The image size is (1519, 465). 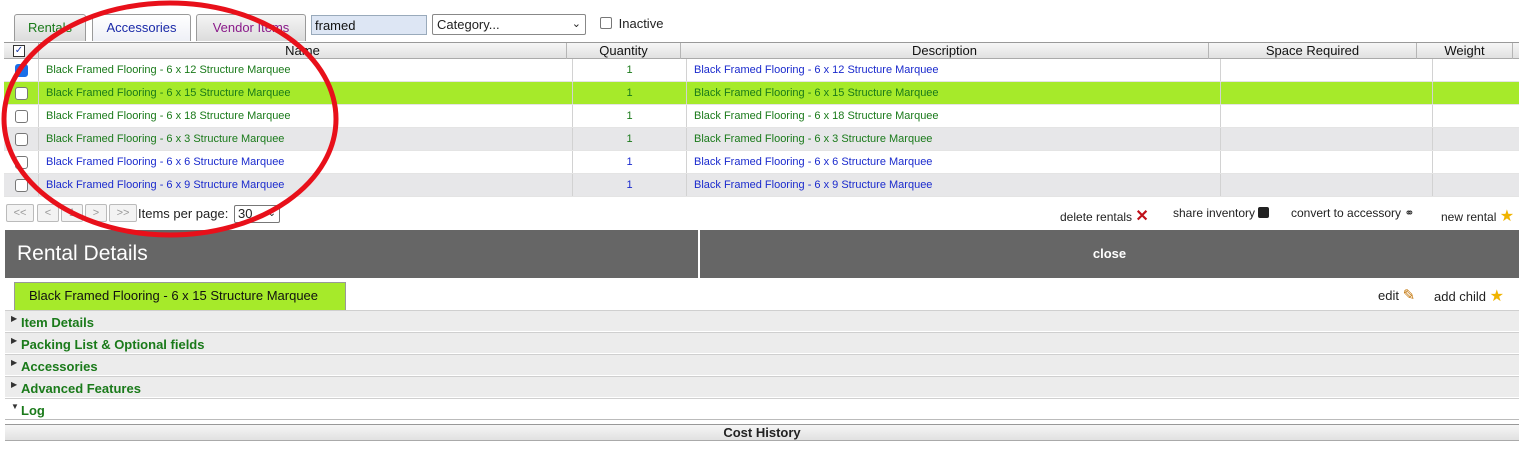 What do you see at coordinates (251, 27) in the screenshot?
I see `tab-vendor-items: Vendor Items` at bounding box center [251, 27].